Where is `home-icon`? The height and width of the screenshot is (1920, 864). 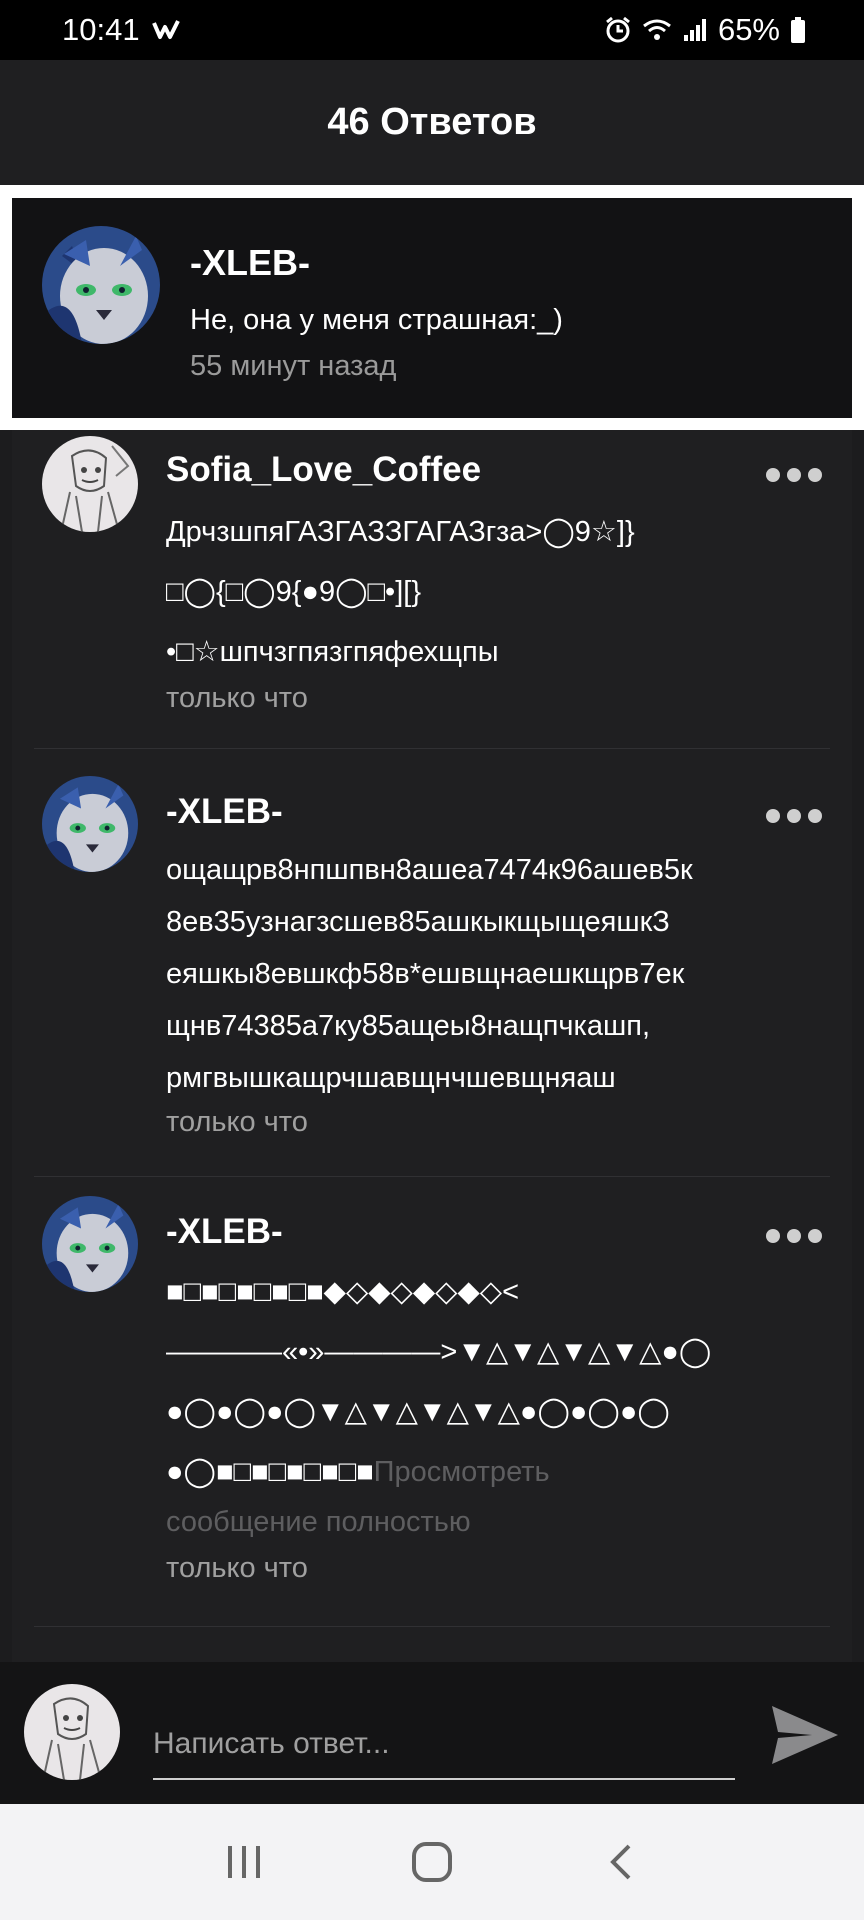 home-icon is located at coordinates (432, 1862).